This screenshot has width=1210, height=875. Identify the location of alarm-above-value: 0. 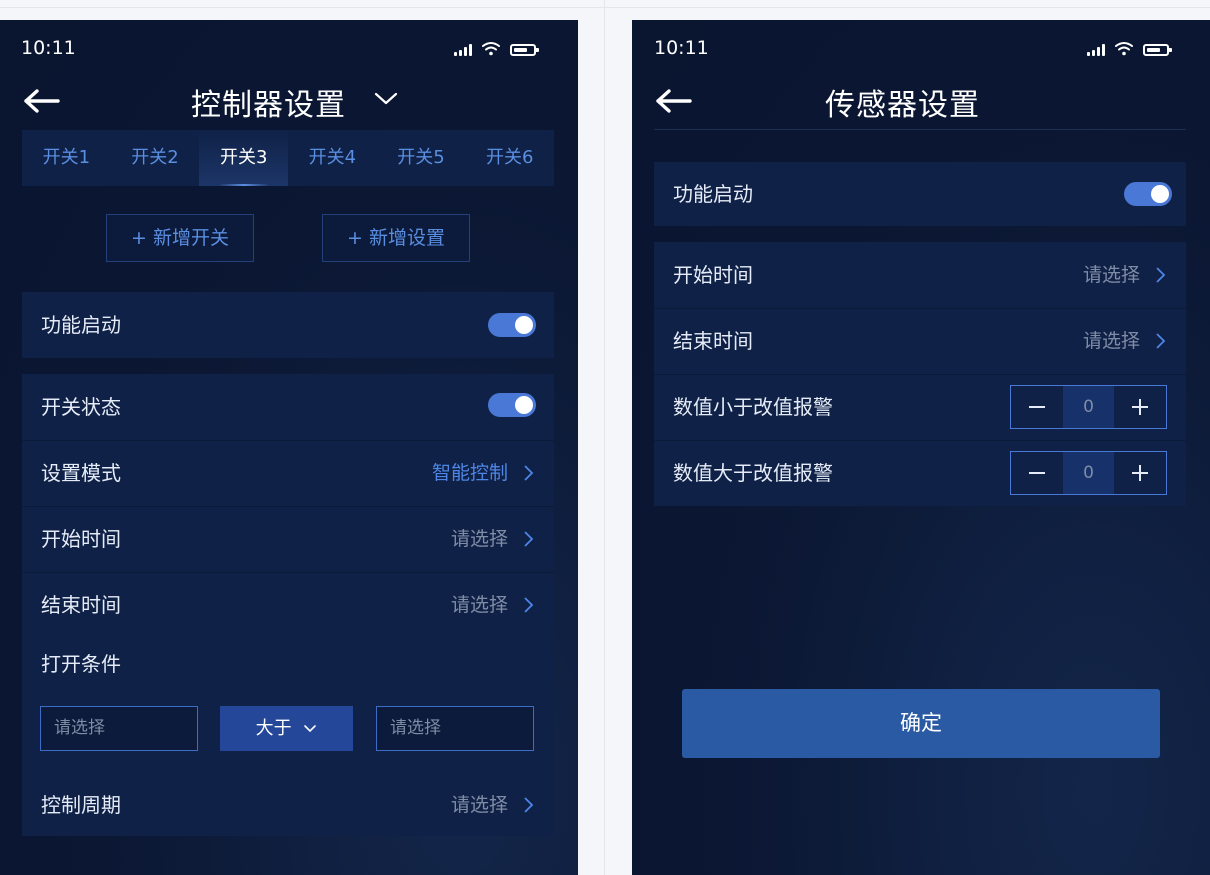
(1088, 473).